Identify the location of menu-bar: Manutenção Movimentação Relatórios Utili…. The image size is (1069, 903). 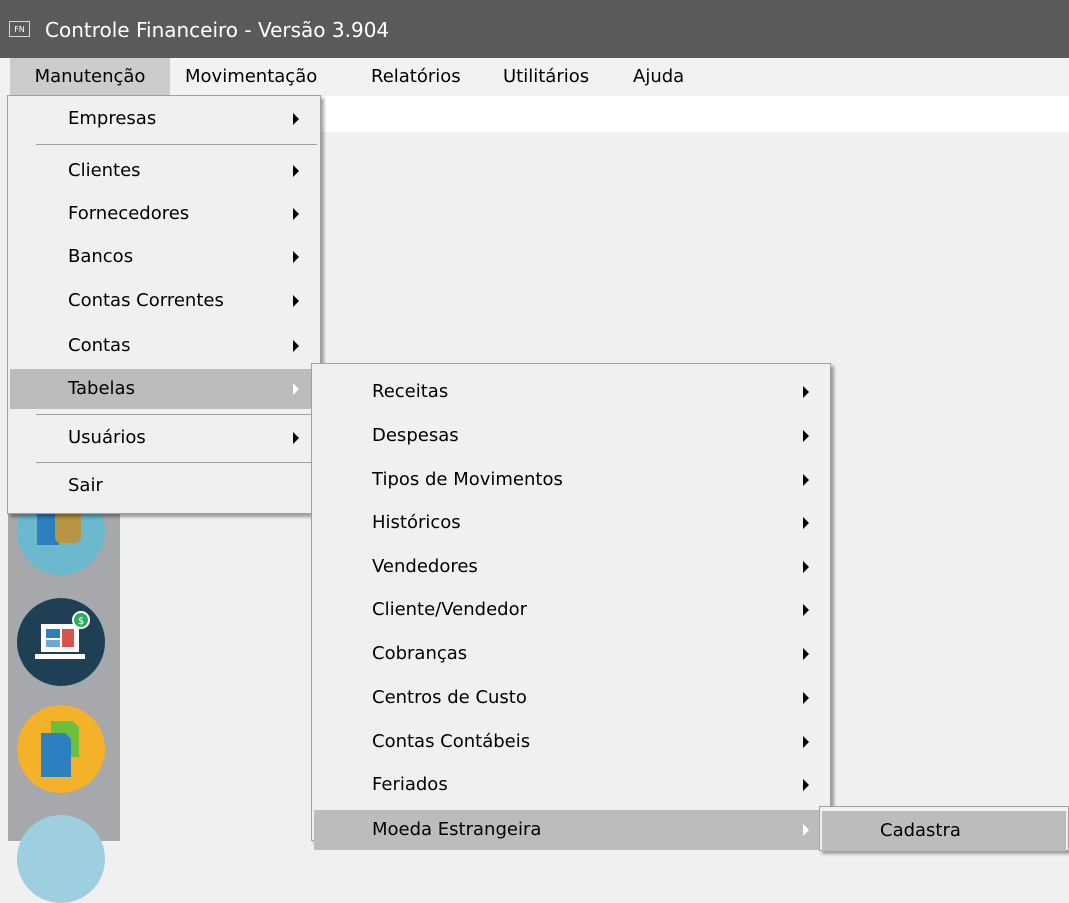
(534, 76).